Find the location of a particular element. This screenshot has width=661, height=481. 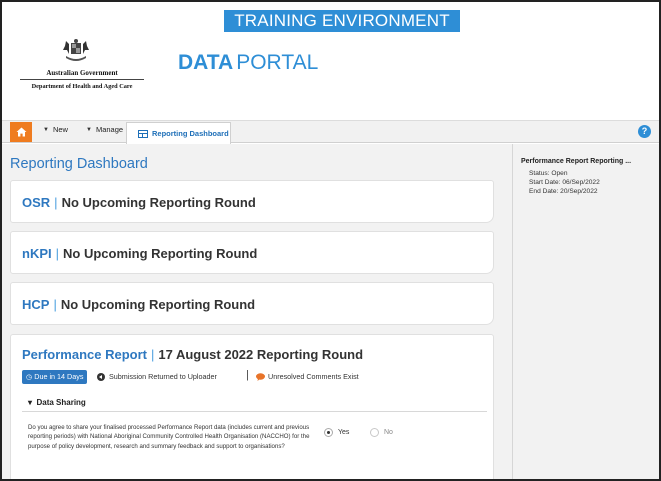

department-name: Department of Health and Aged Care is located at coordinates (82, 86).